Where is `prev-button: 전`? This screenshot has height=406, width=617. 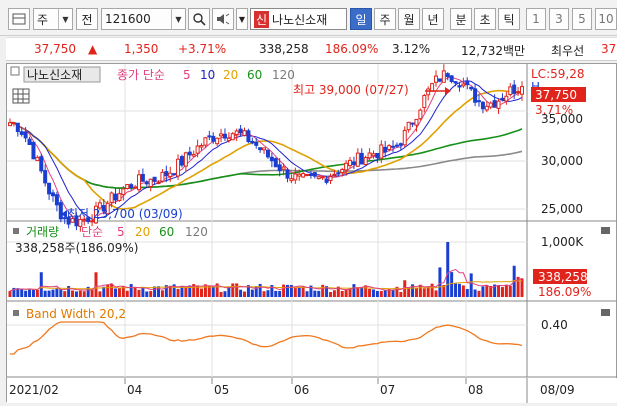
prev-button: 전 is located at coordinates (87, 19).